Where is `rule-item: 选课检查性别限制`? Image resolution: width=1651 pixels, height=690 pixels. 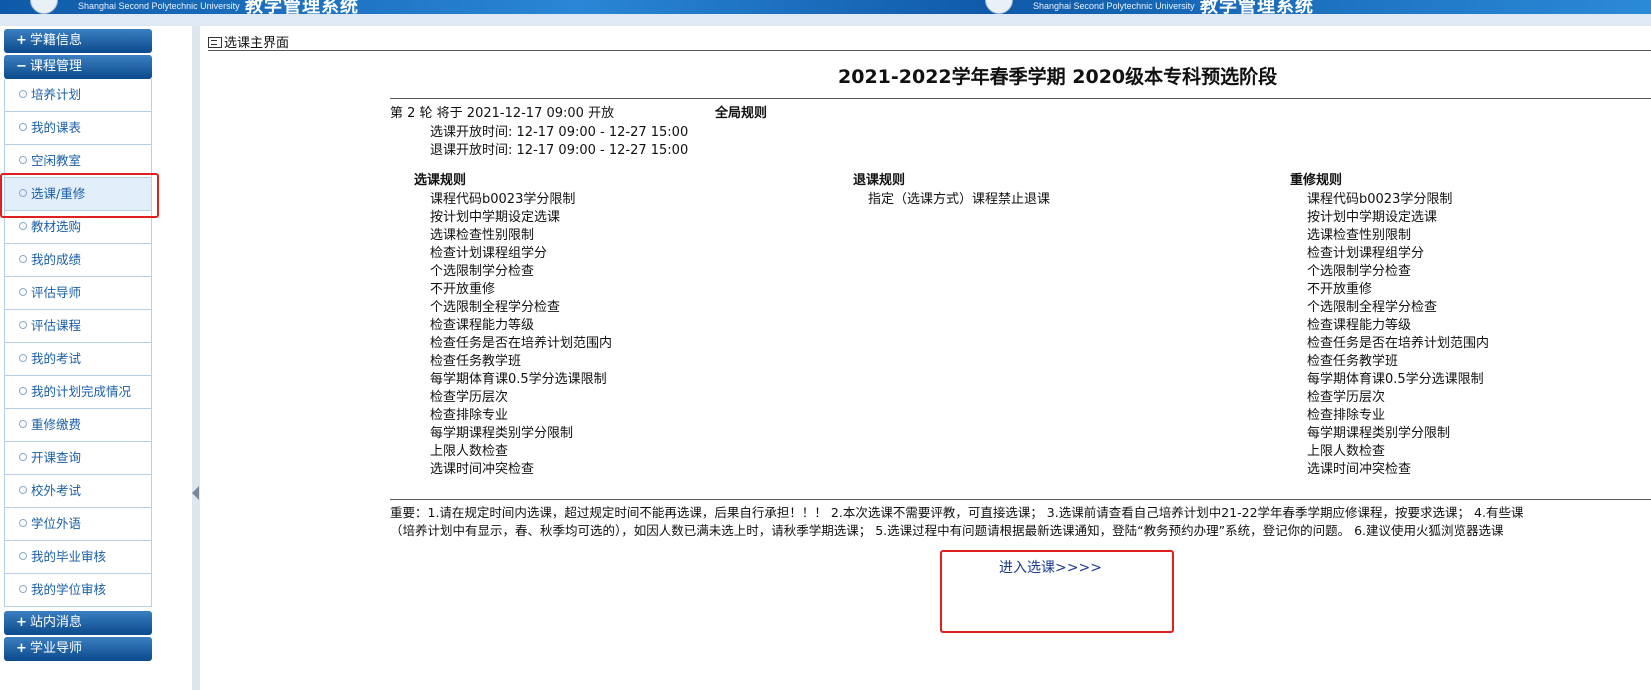 rule-item: 选课检查性别限制 is located at coordinates (482, 235).